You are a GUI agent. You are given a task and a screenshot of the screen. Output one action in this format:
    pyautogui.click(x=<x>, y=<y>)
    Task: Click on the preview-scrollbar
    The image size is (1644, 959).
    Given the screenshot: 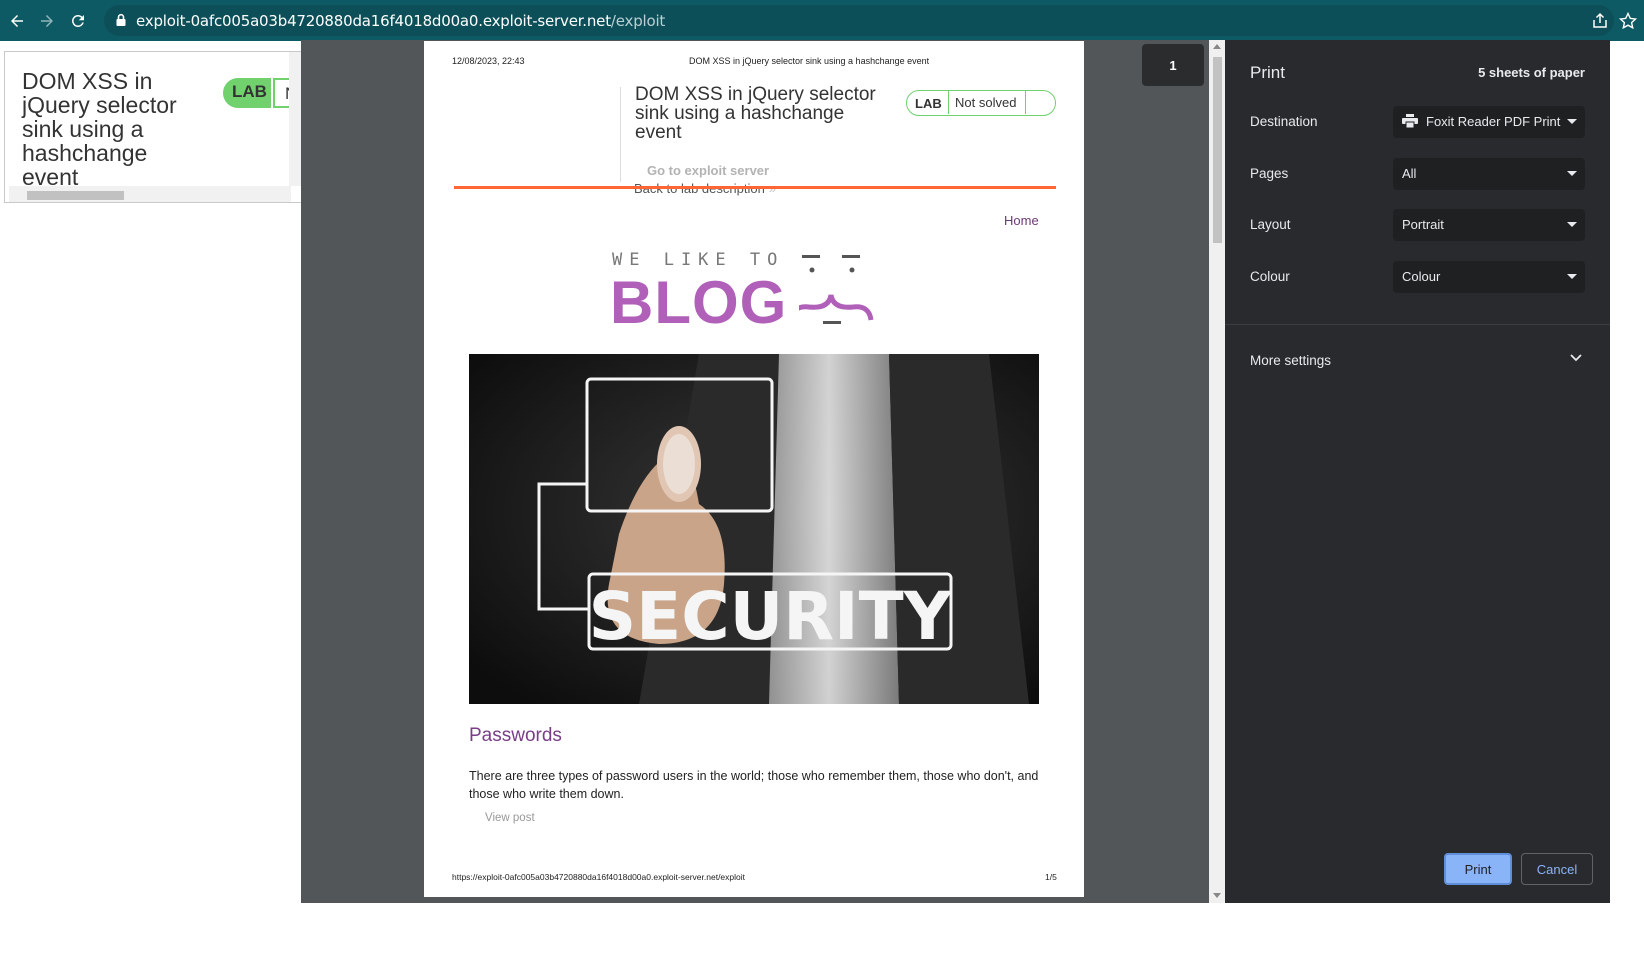 What is the action you would take?
    pyautogui.click(x=1217, y=471)
    